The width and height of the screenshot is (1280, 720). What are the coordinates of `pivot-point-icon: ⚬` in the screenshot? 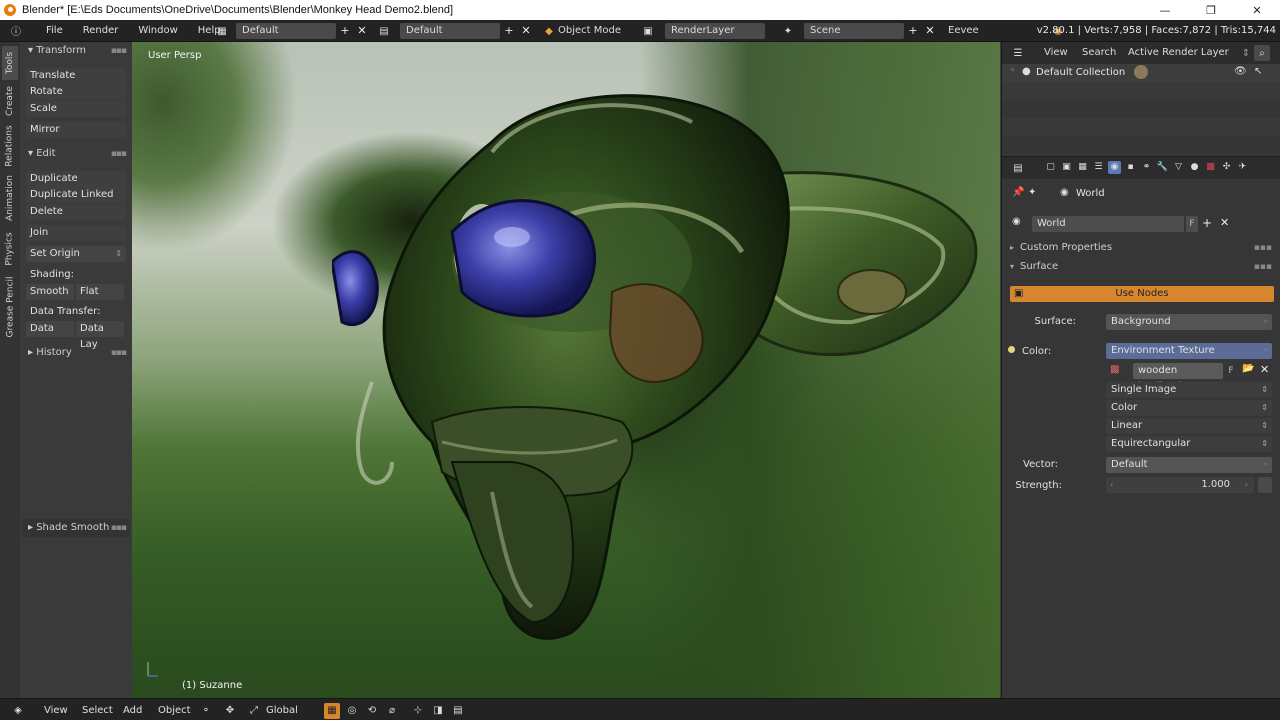 It's located at (206, 711).